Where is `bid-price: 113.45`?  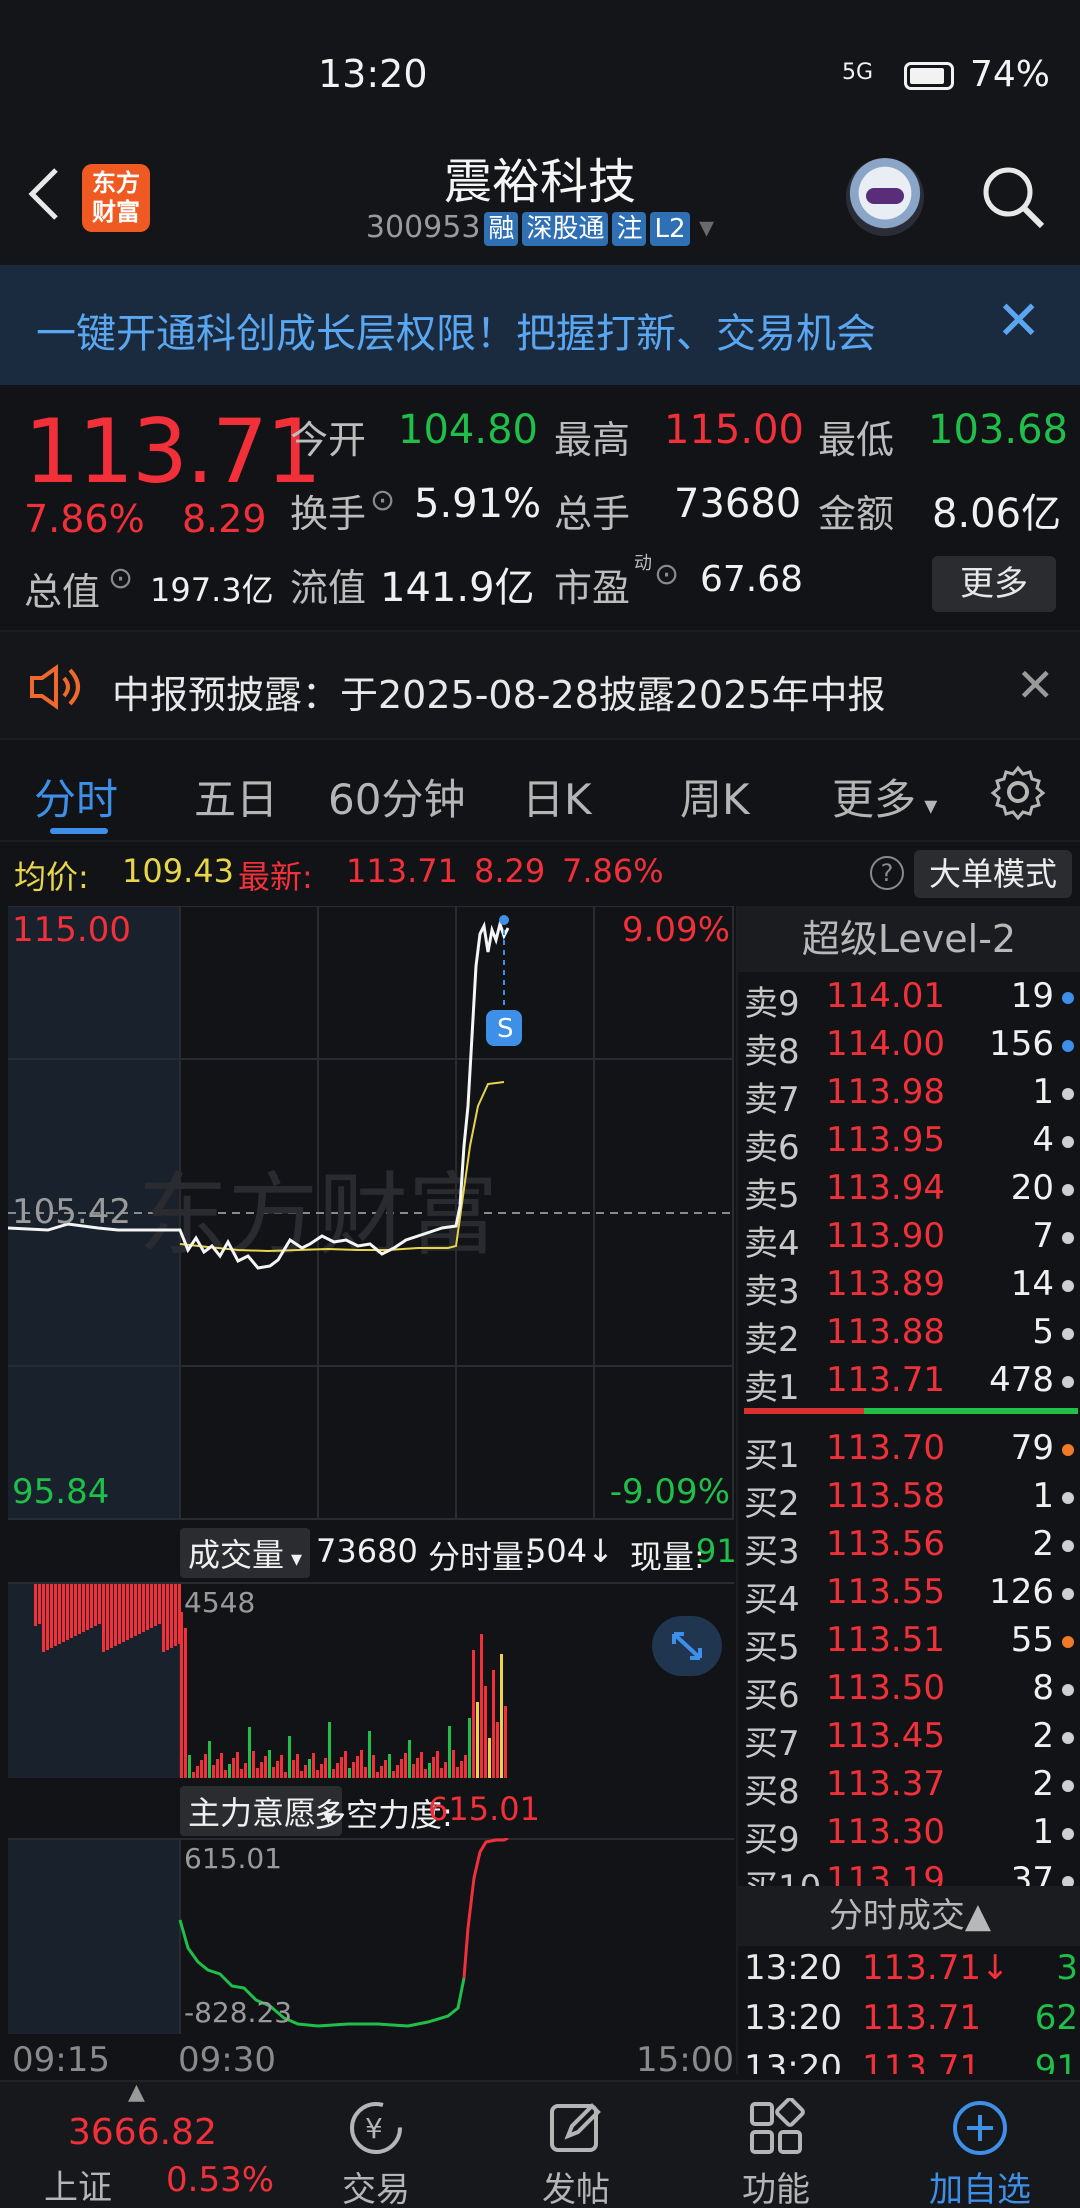
bid-price: 113.45 is located at coordinates (885, 1736).